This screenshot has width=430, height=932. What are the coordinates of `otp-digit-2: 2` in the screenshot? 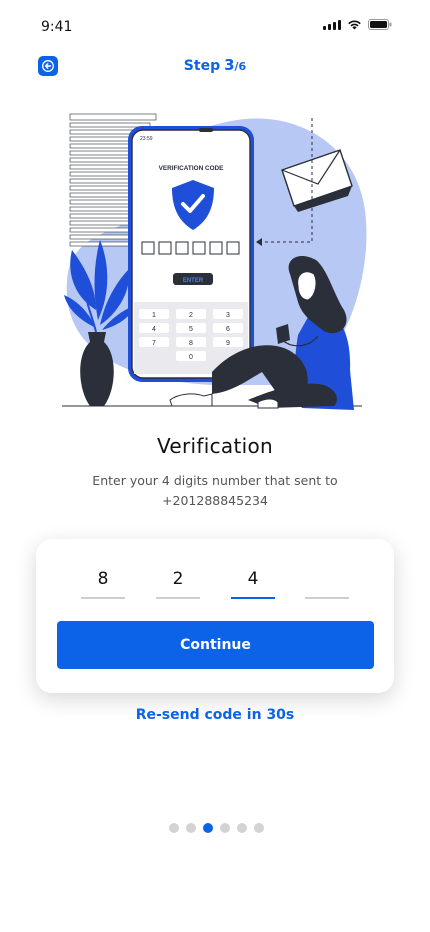 It's located at (178, 582).